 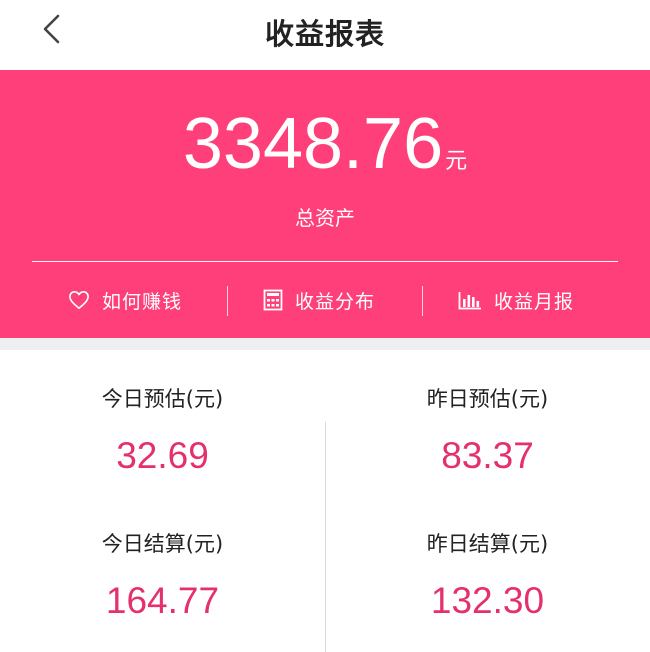 I want to click on total-assets-label: 总资产, so click(x=325, y=218).